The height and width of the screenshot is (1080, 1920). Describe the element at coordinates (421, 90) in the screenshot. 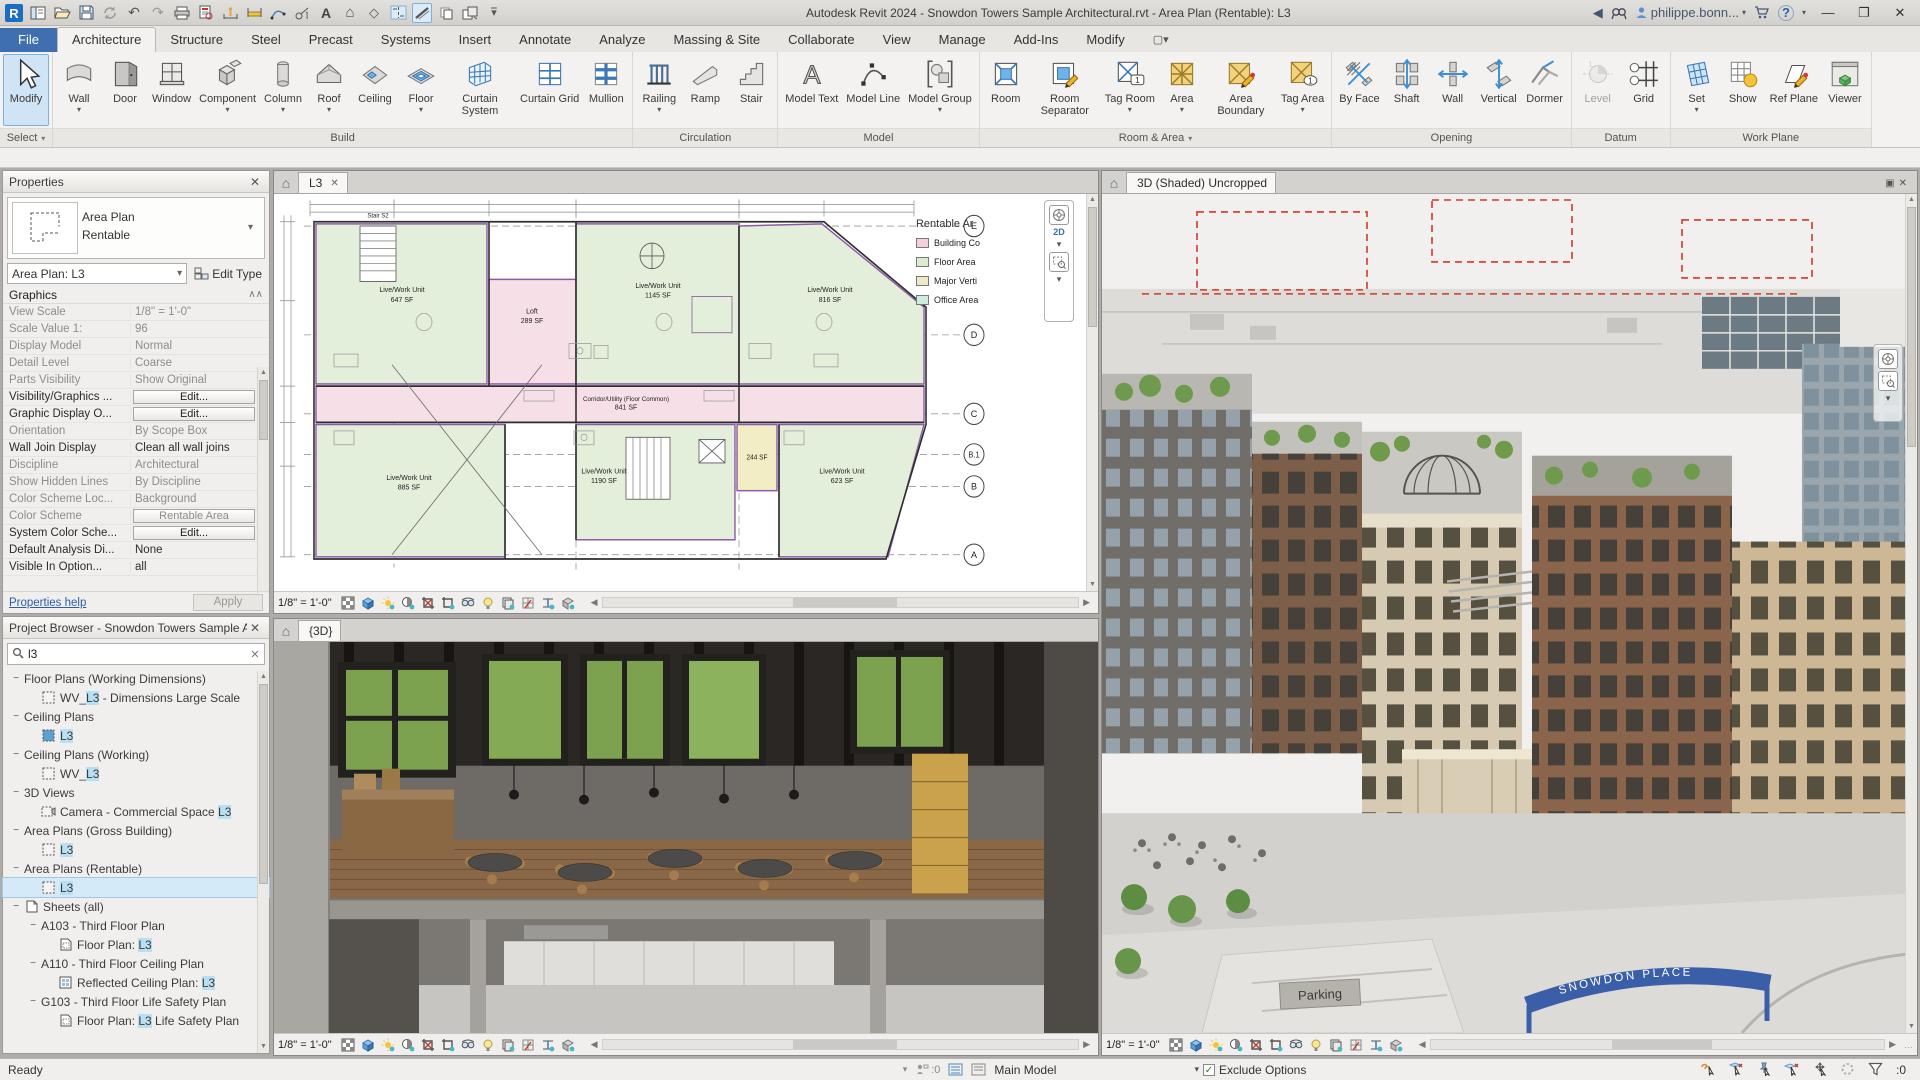

I see `floor-tool: Floor ▾` at that location.